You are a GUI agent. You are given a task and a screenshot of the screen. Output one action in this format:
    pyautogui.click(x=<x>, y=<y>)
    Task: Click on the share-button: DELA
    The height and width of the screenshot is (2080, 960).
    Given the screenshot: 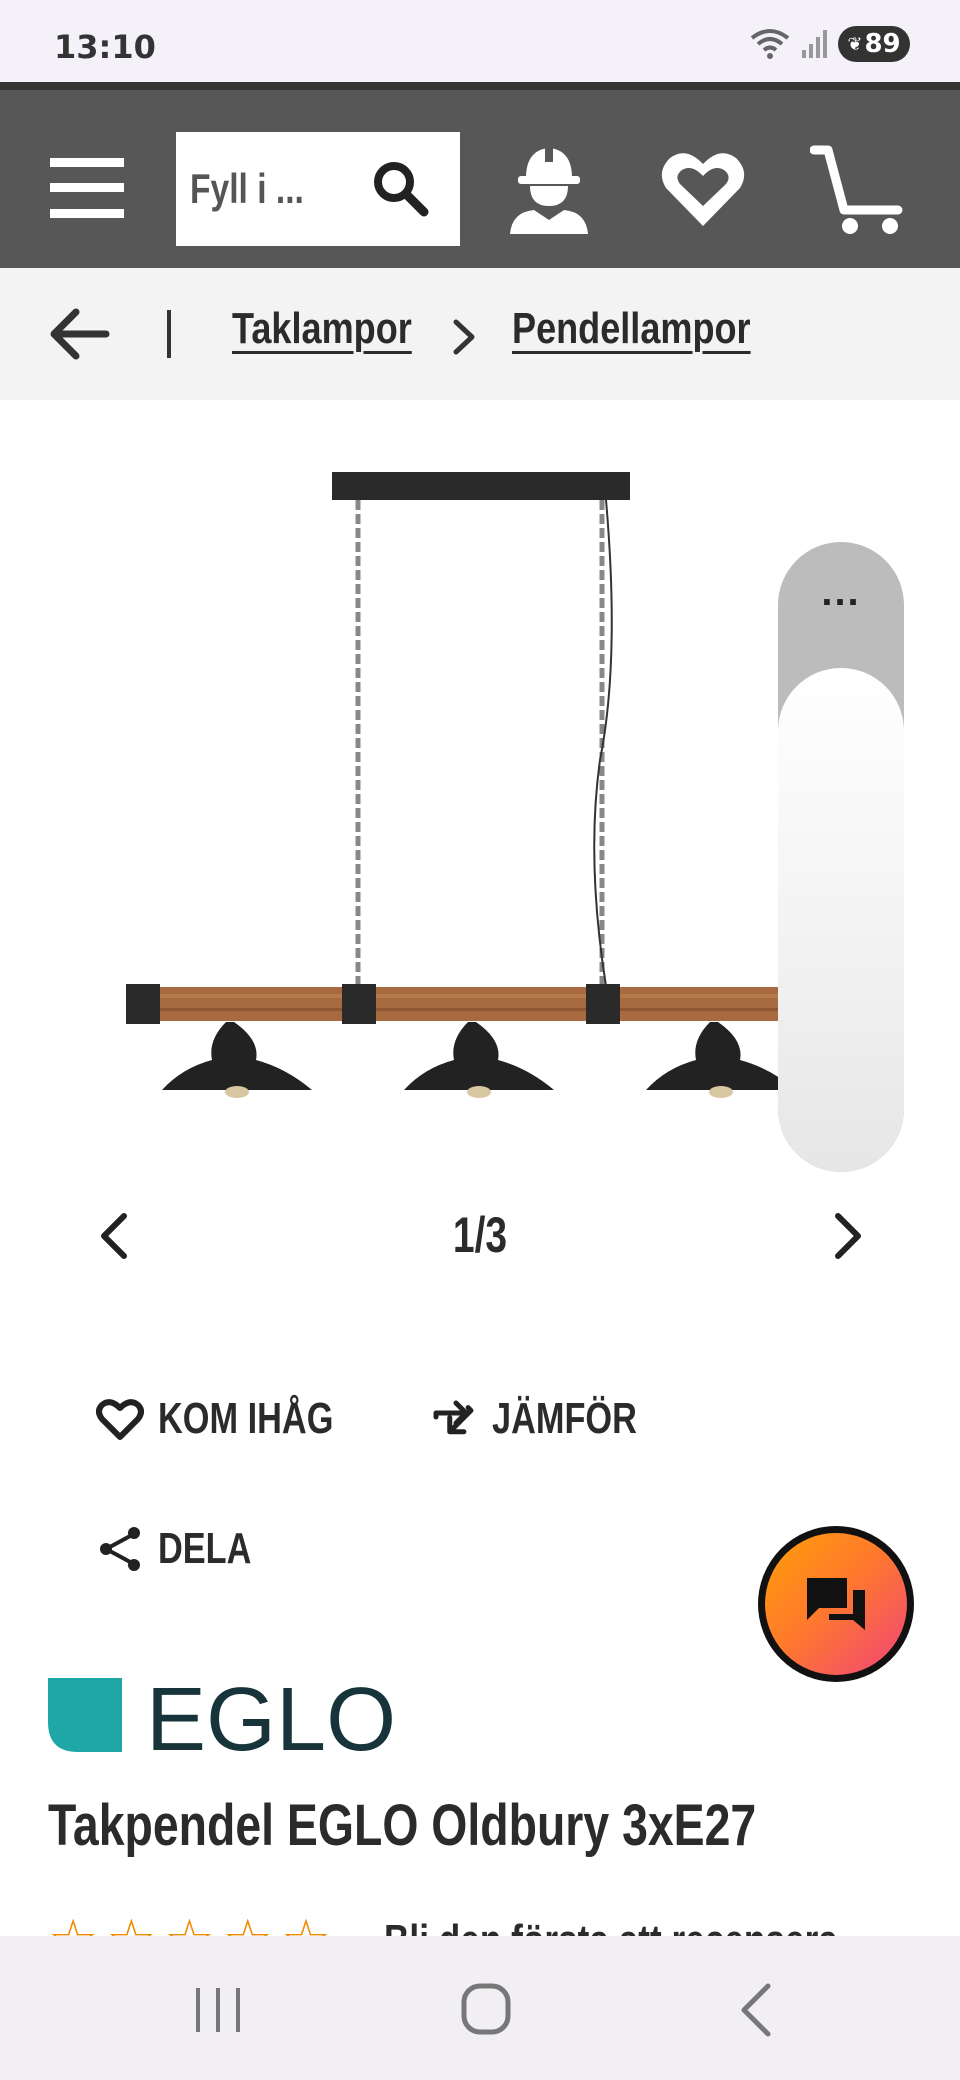 What is the action you would take?
    pyautogui.click(x=187, y=1549)
    